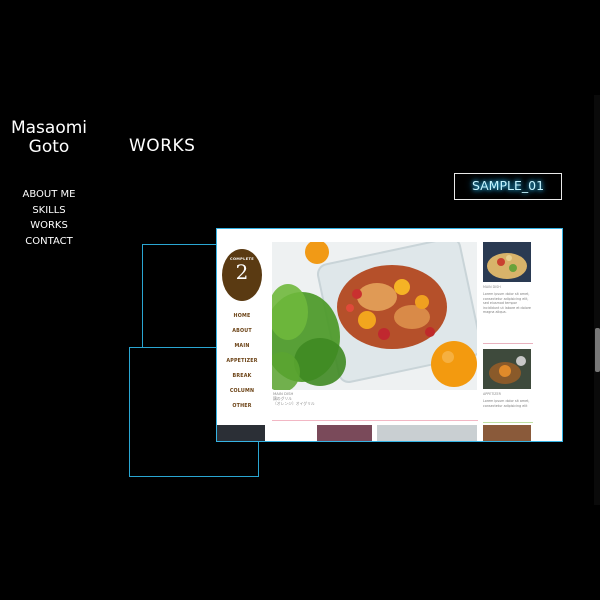 The height and width of the screenshot is (600, 600). What do you see at coordinates (242, 346) in the screenshot?
I see `preview-menu-item: MAIN` at bounding box center [242, 346].